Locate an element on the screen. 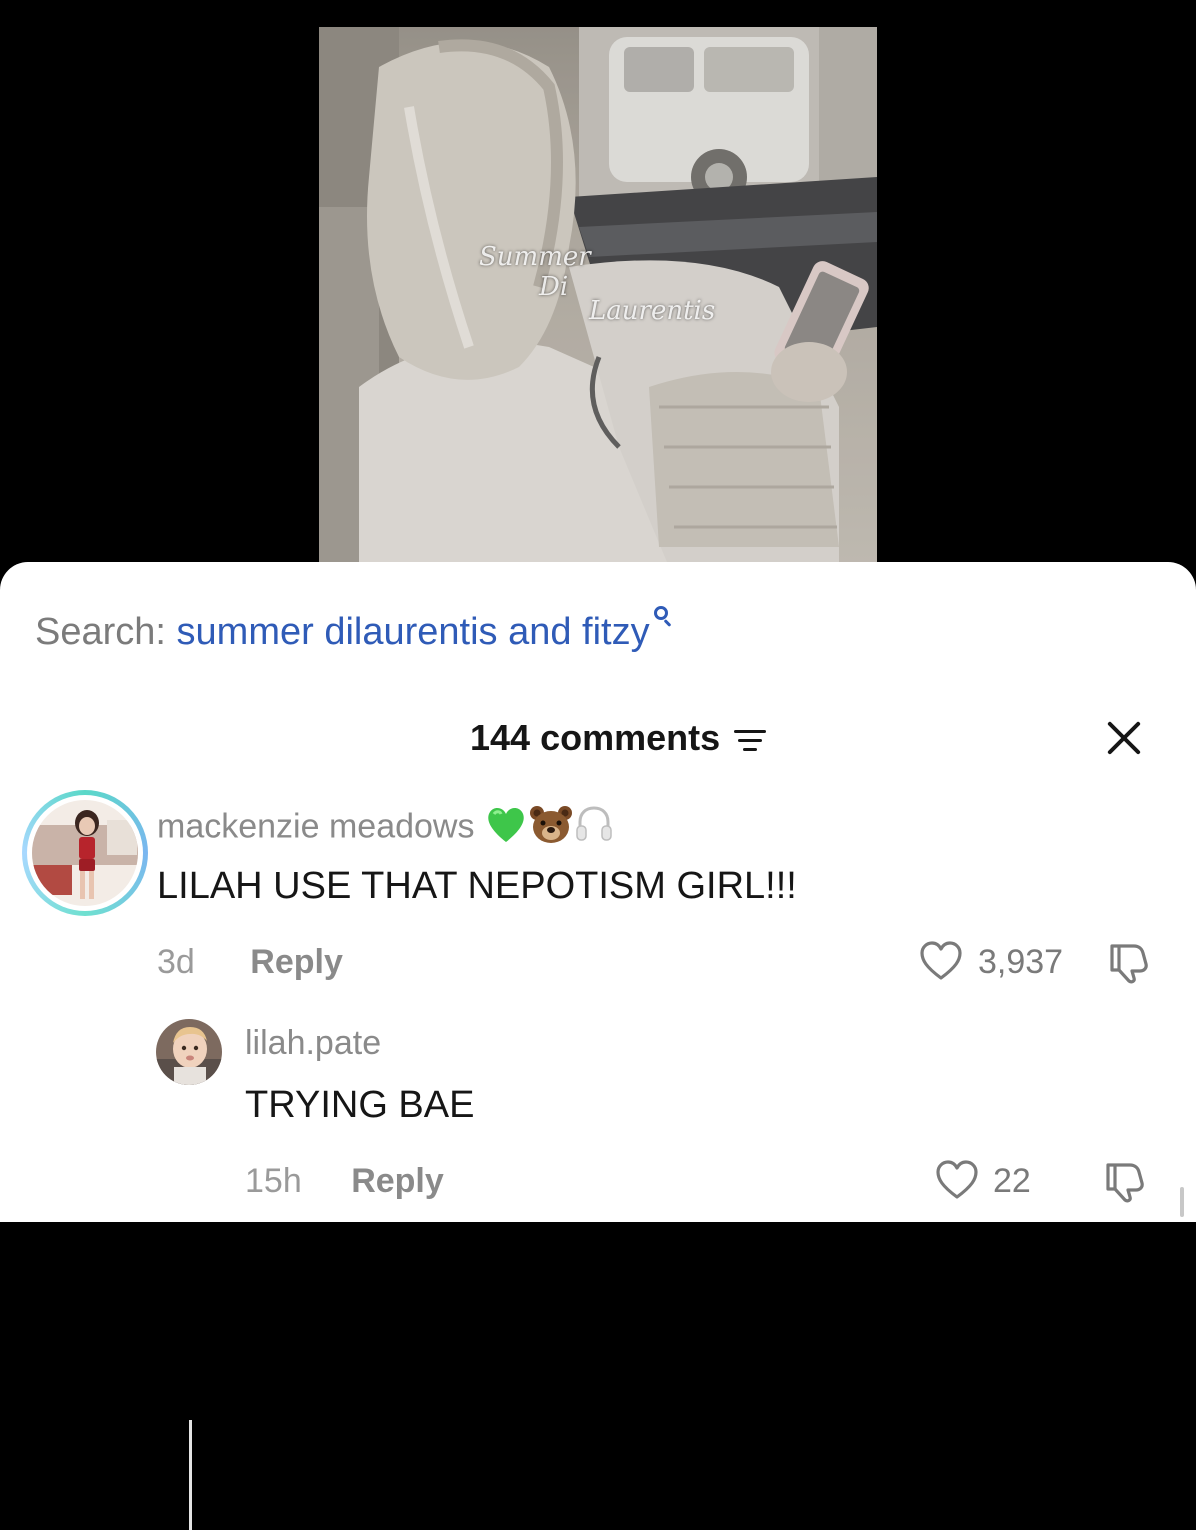 The width and height of the screenshot is (1196, 1530). green-heart-icon is located at coordinates (506, 828).